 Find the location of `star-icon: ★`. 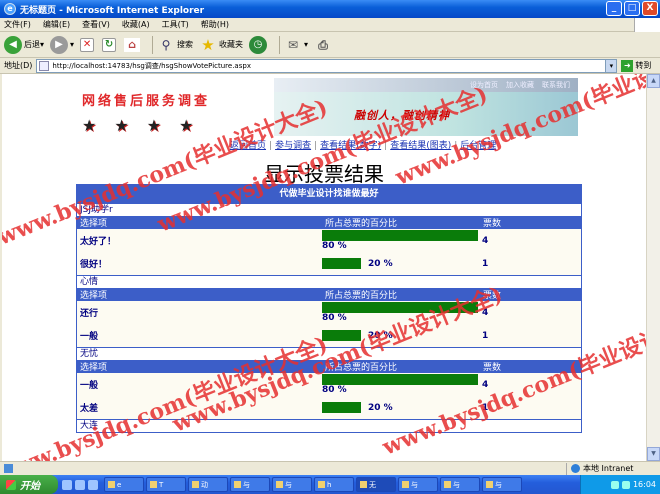

star-icon: ★ is located at coordinates (154, 125).